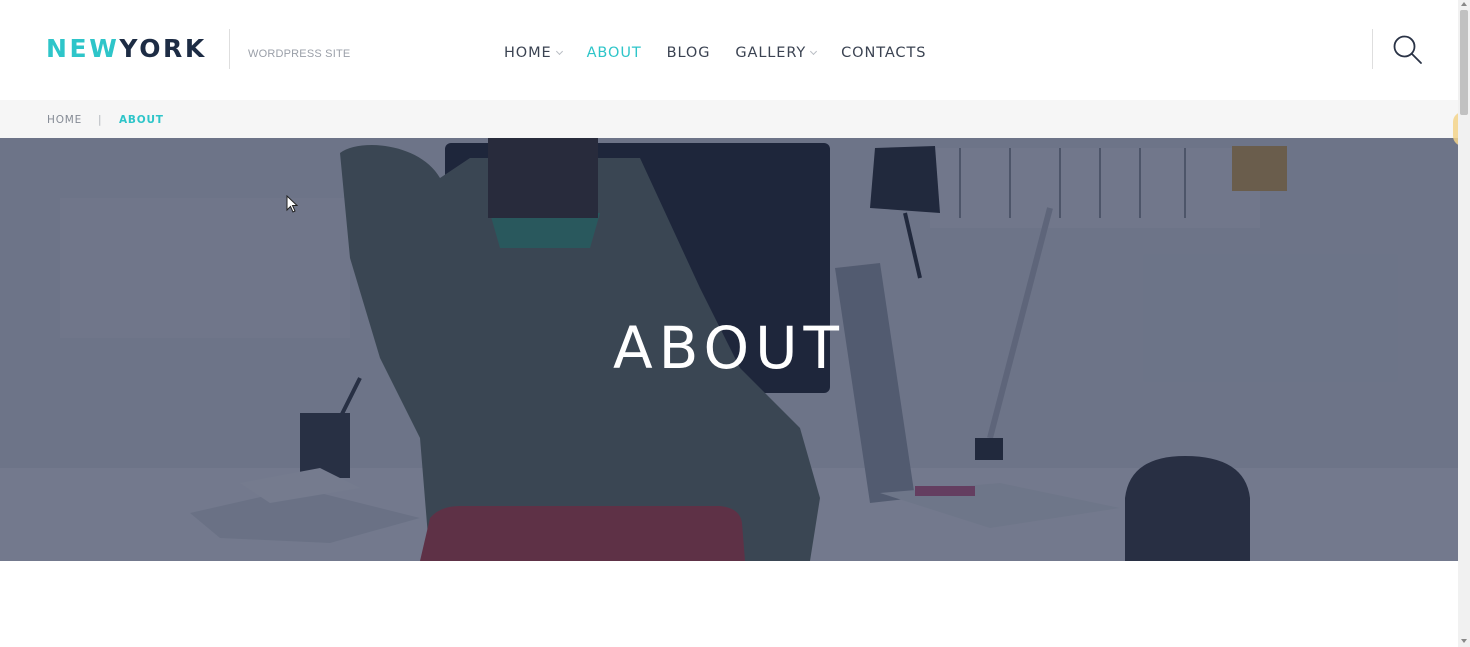 This screenshot has height=647, width=1470. I want to click on breadcrumb-current: ABOUT, so click(141, 120).